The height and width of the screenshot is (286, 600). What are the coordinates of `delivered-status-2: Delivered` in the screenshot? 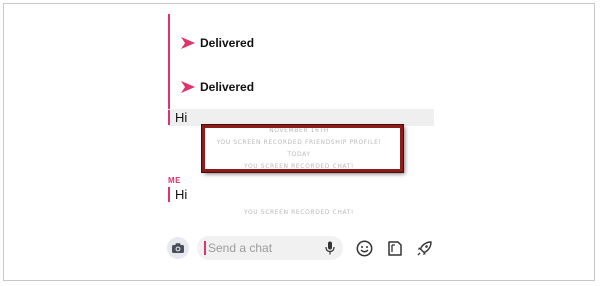 It's located at (217, 87).